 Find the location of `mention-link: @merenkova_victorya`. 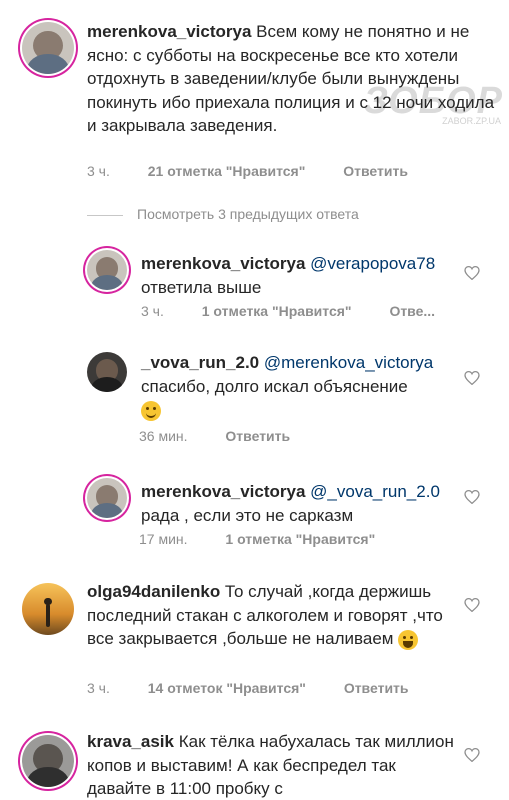

mention-link: @merenkova_victorya is located at coordinates (346, 362).